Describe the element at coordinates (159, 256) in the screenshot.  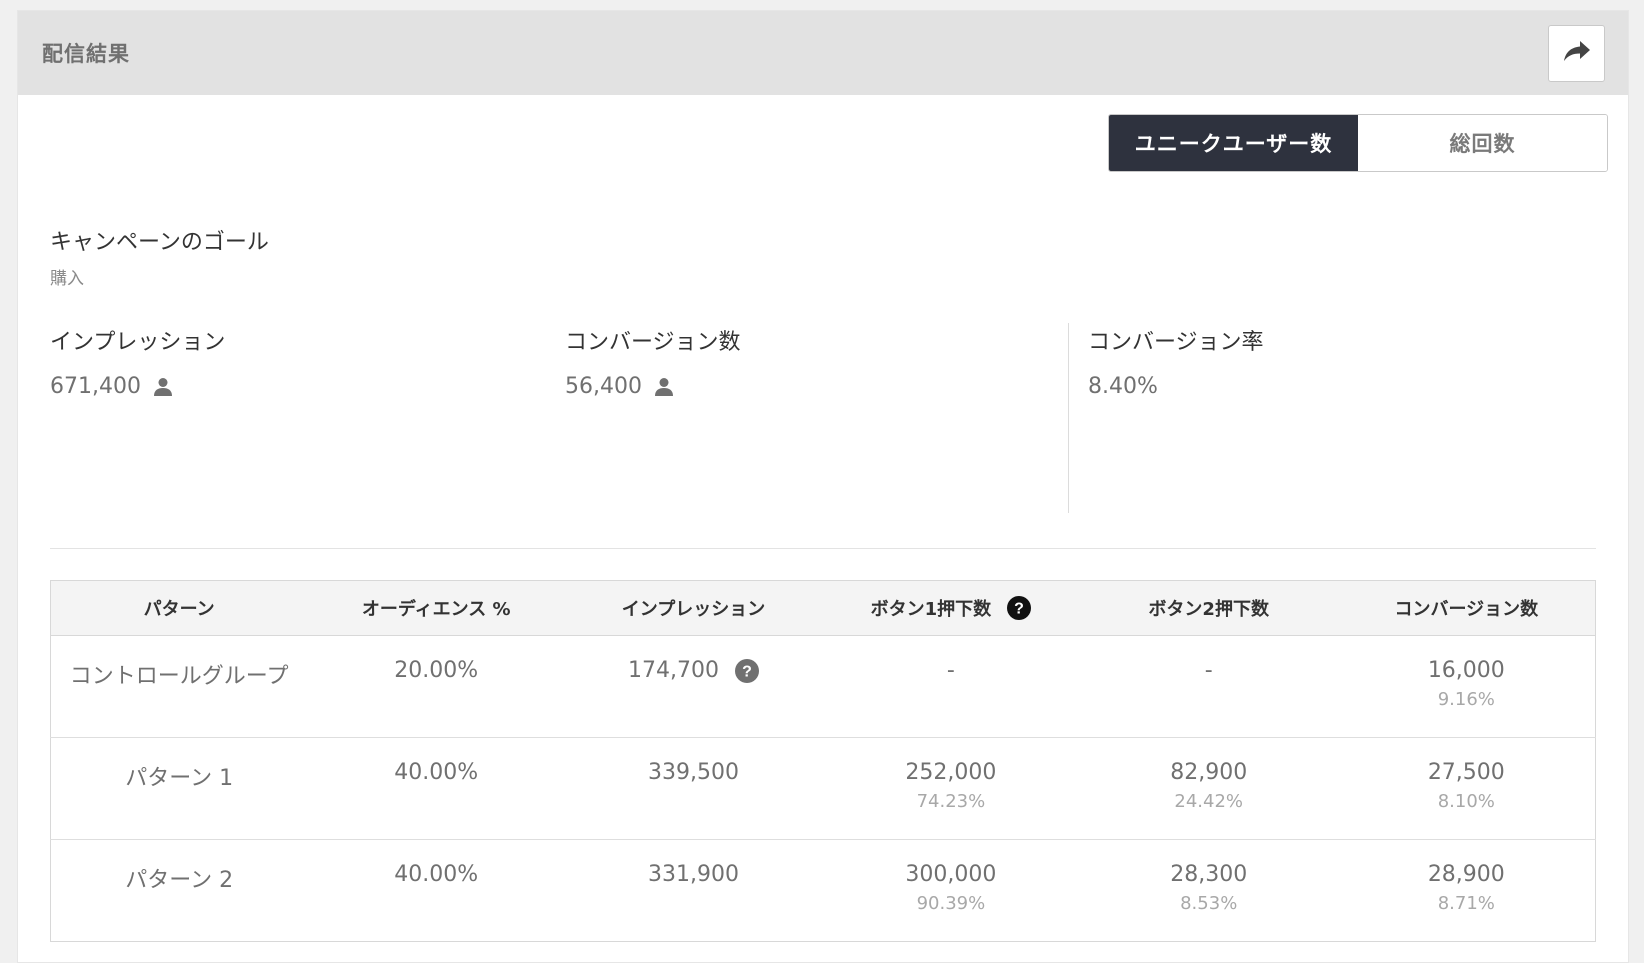
I see `campaign-goal: キャンペーンのゴール 購入` at that location.